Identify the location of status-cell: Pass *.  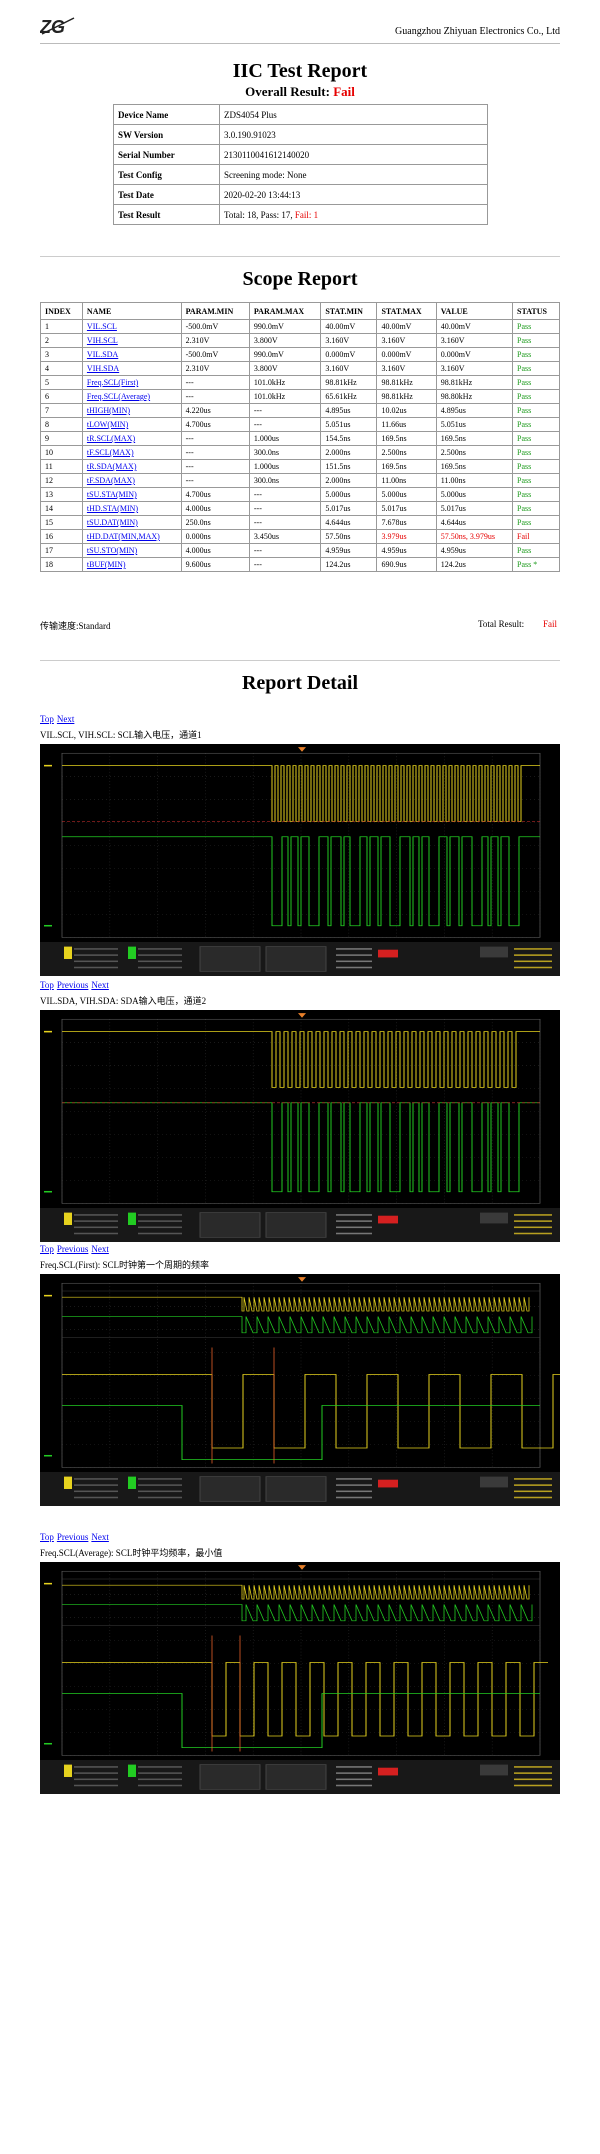
(536, 564).